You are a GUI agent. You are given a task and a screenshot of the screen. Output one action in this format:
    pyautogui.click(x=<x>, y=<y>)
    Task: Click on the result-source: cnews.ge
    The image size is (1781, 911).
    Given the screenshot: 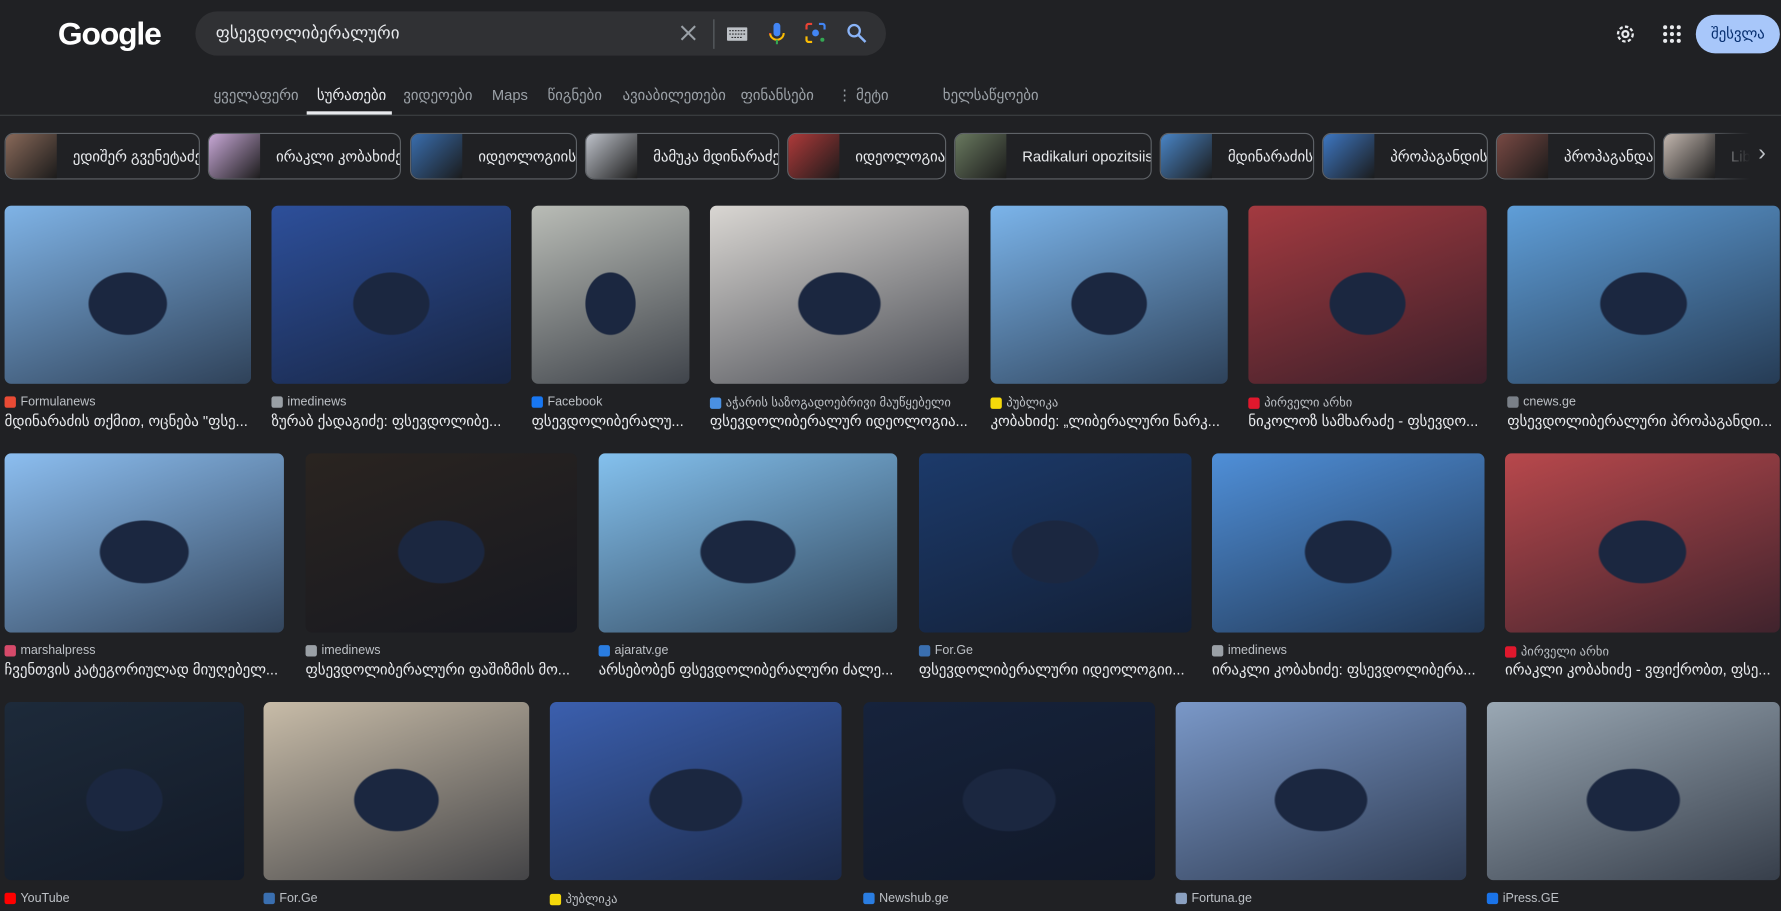 What is the action you would take?
    pyautogui.click(x=1541, y=402)
    